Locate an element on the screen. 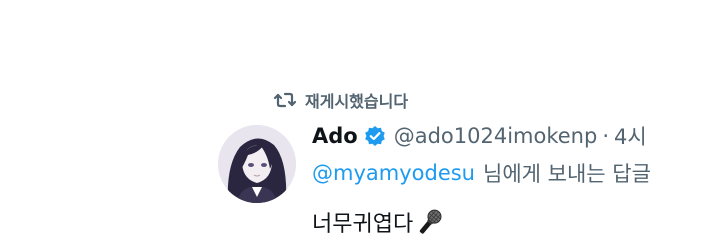 This screenshot has height=240, width=721. reply-context: @myamyodesu 님에게 보내는 답글 is located at coordinates (512, 173).